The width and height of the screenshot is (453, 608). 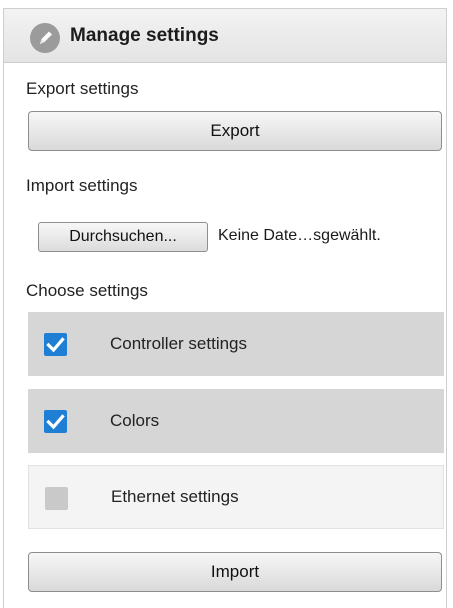 What do you see at coordinates (235, 572) in the screenshot?
I see `import-button: Import` at bounding box center [235, 572].